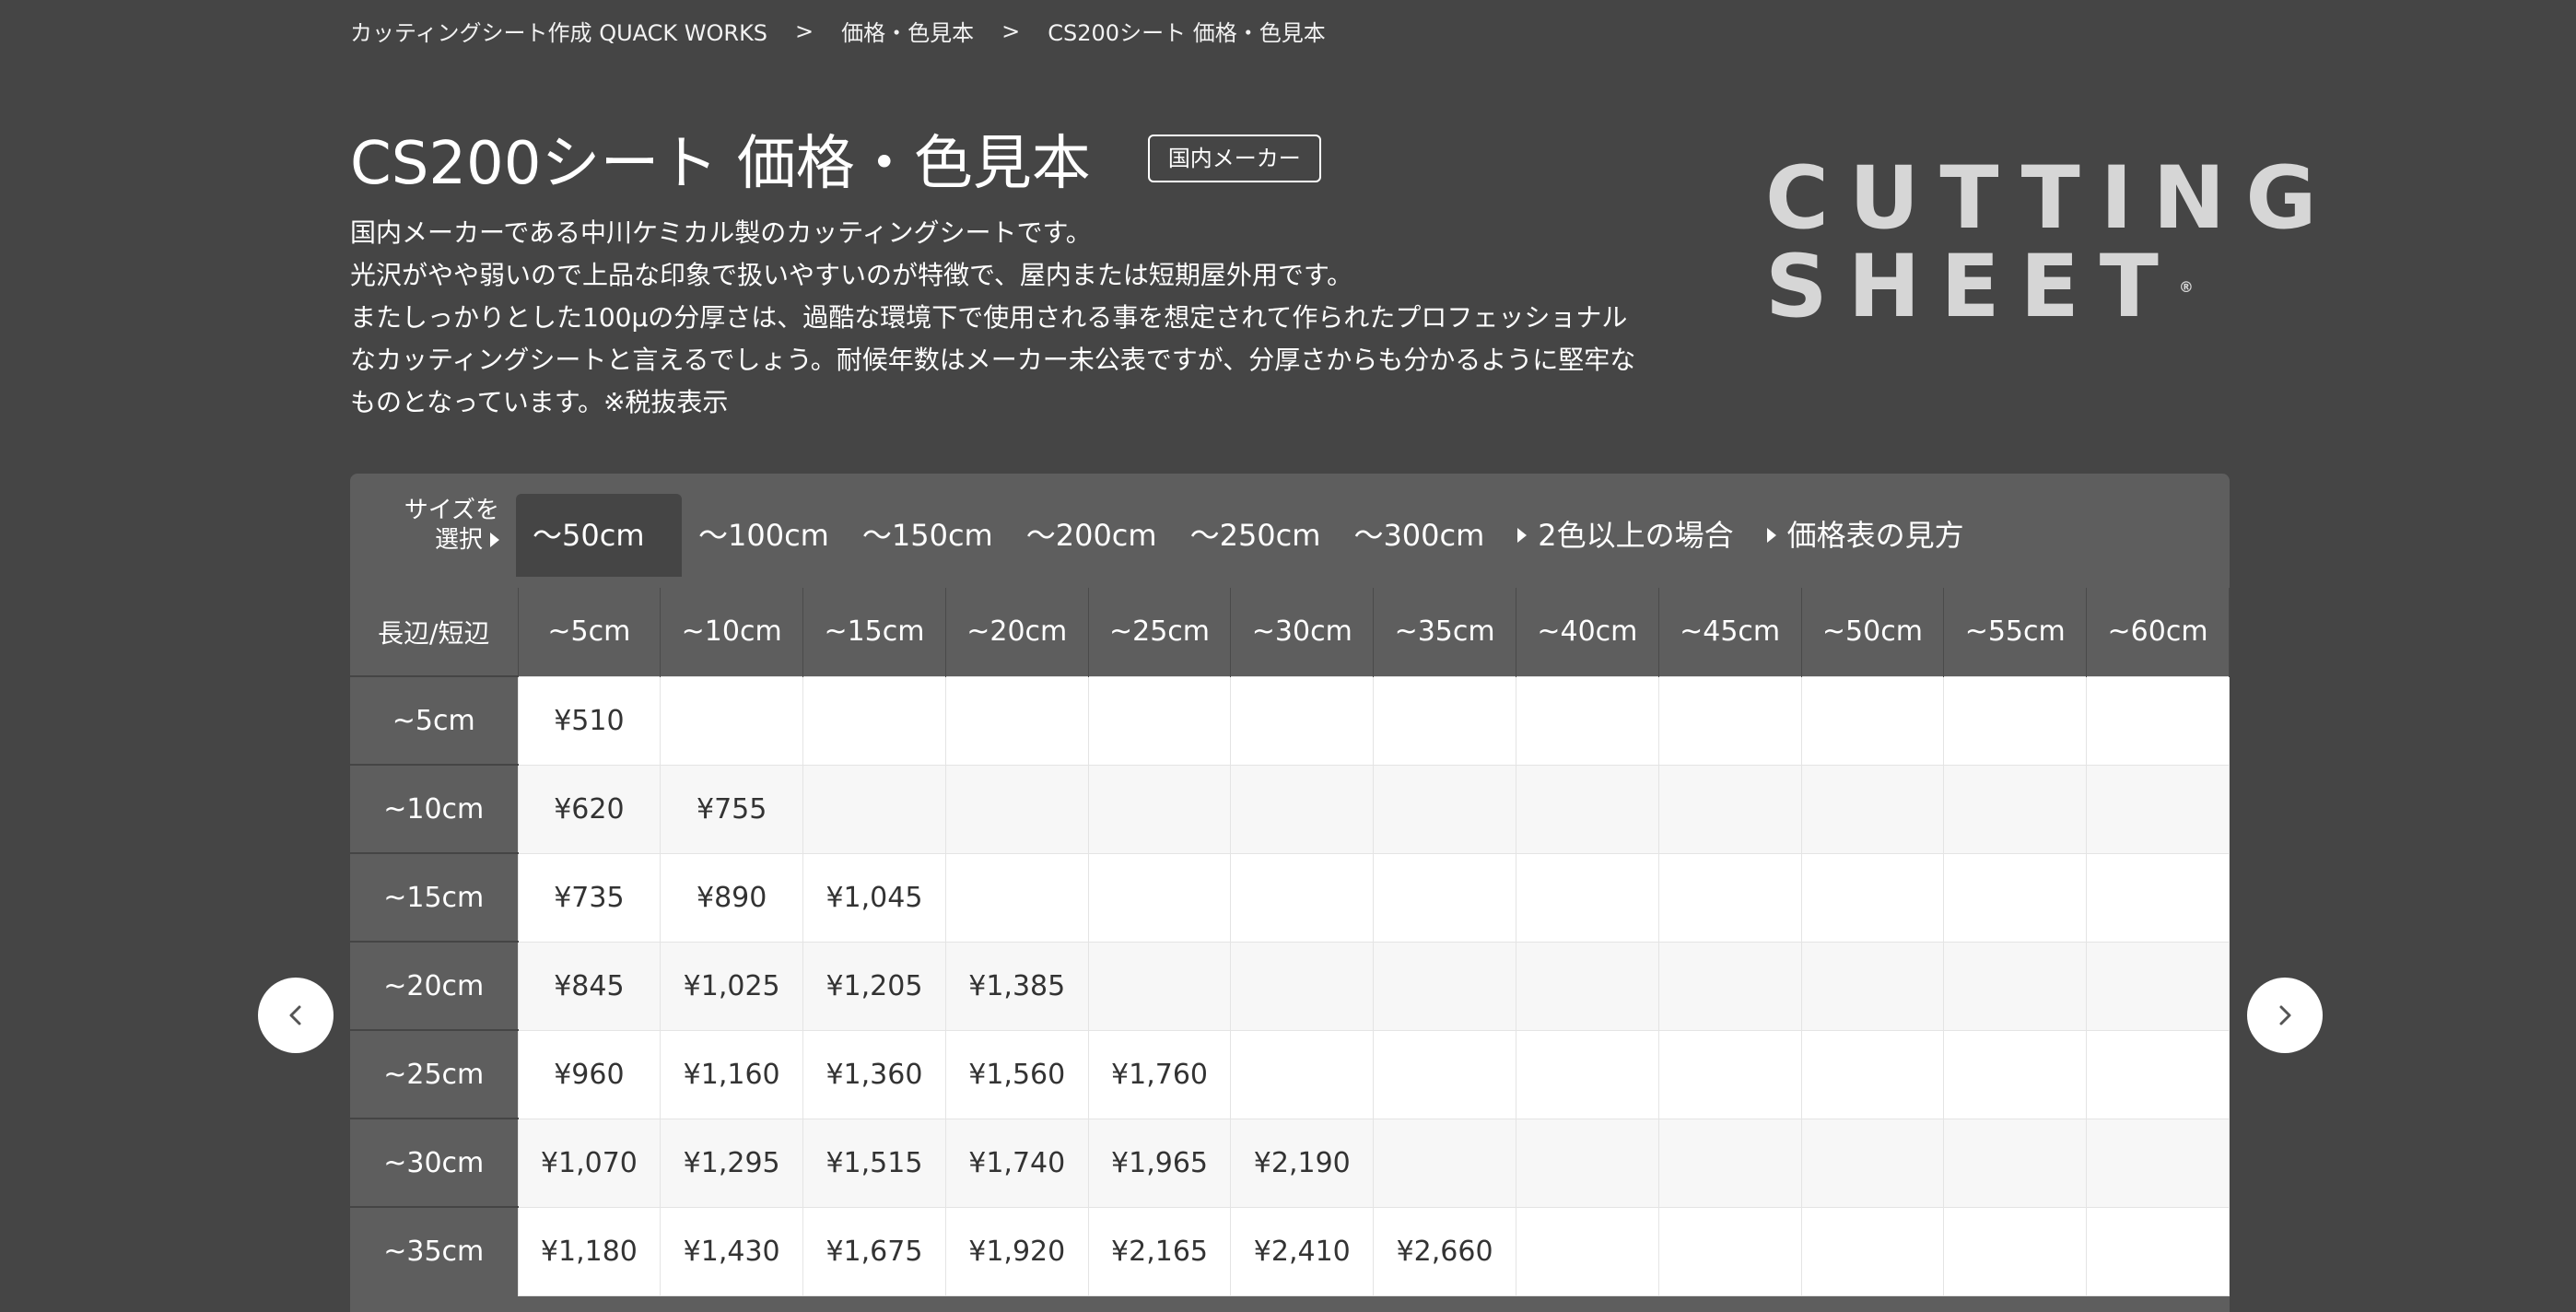 Image resolution: width=2576 pixels, height=1312 pixels. I want to click on price-guide-link-label: 価格表の見方, so click(1875, 535).